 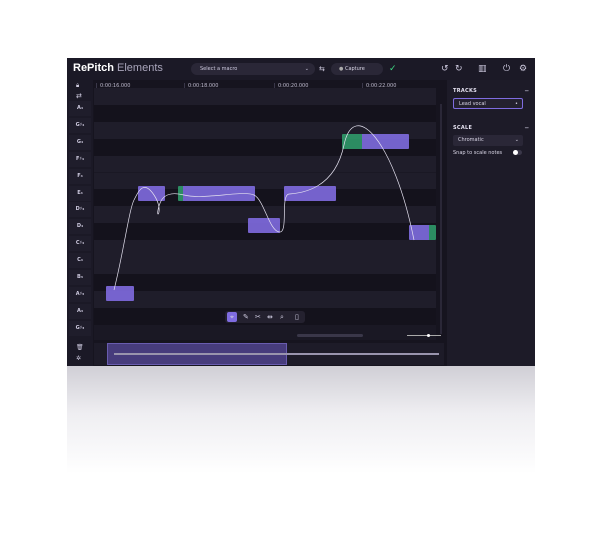 I want to click on scale-select: Chromatic ⌄, so click(x=488, y=140).